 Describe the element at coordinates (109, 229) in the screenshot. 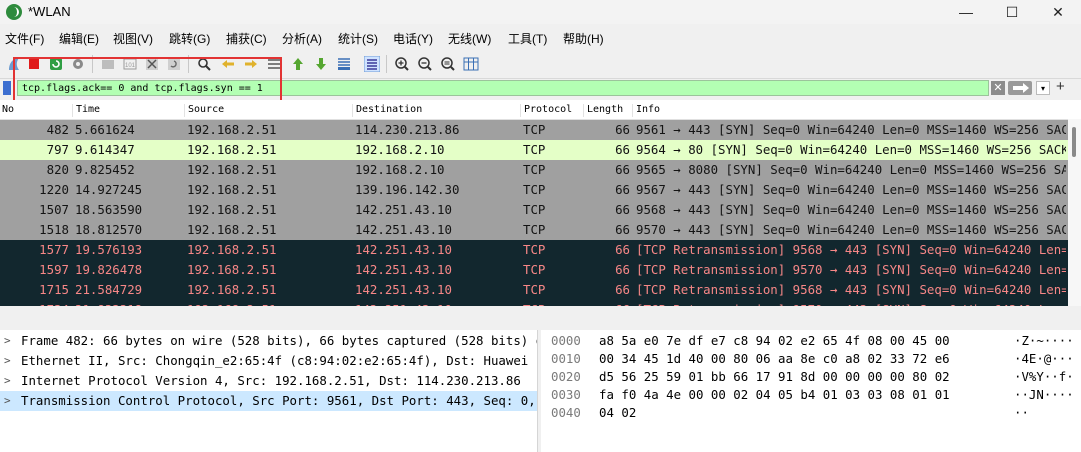

I see `packet-cell-time: 18.812570` at that location.